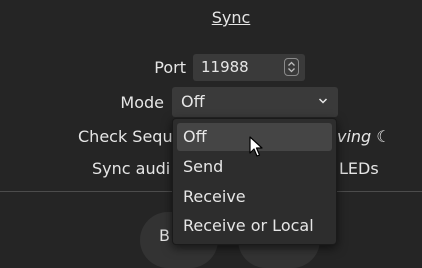  What do you see at coordinates (142, 102) in the screenshot?
I see `mode-label: Mode` at bounding box center [142, 102].